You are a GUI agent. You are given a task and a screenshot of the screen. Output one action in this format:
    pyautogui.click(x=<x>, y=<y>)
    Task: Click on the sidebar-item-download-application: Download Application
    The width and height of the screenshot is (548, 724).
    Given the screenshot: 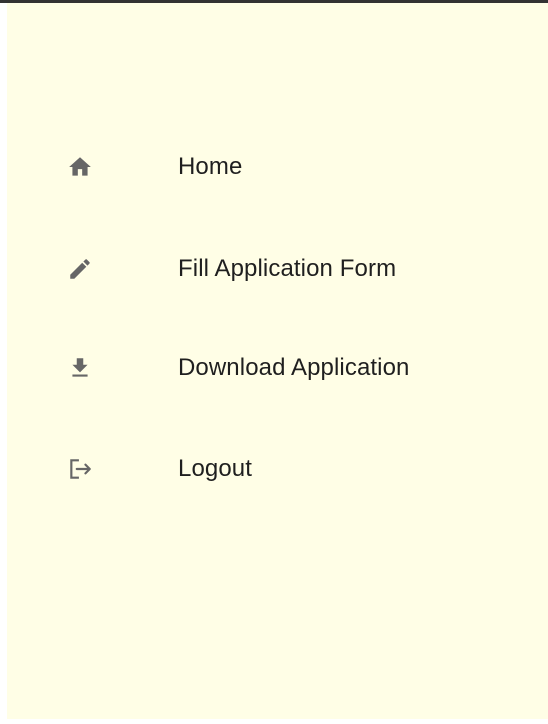 What is the action you would take?
    pyautogui.click(x=277, y=368)
    